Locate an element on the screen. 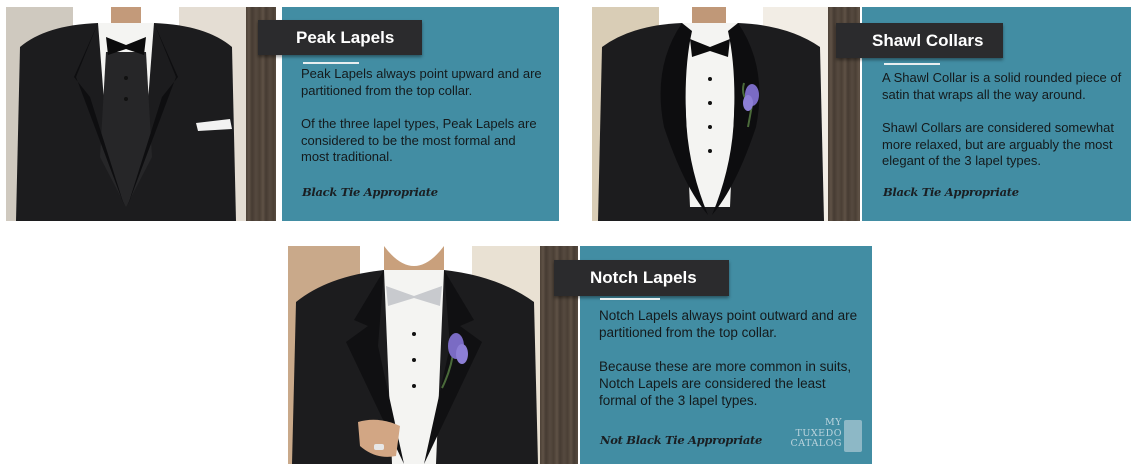 This screenshot has height=464, width=1131. logo-line: MY is located at coordinates (833, 422).